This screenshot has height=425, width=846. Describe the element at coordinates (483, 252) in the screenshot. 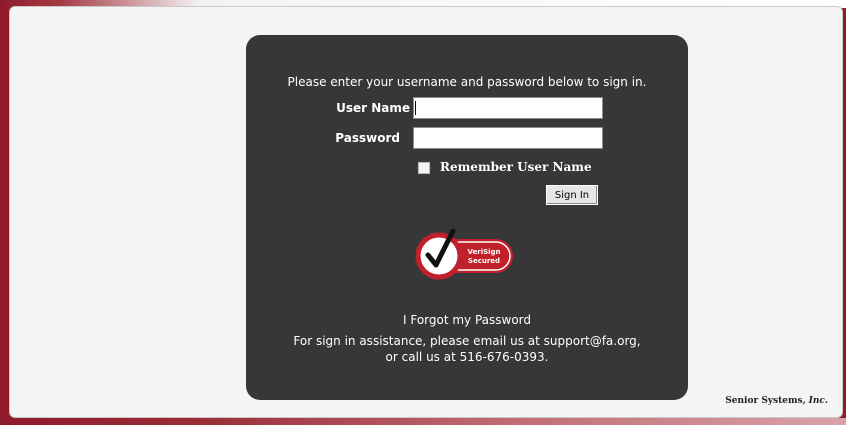

I see `seal-text-line1: VeriSign` at that location.